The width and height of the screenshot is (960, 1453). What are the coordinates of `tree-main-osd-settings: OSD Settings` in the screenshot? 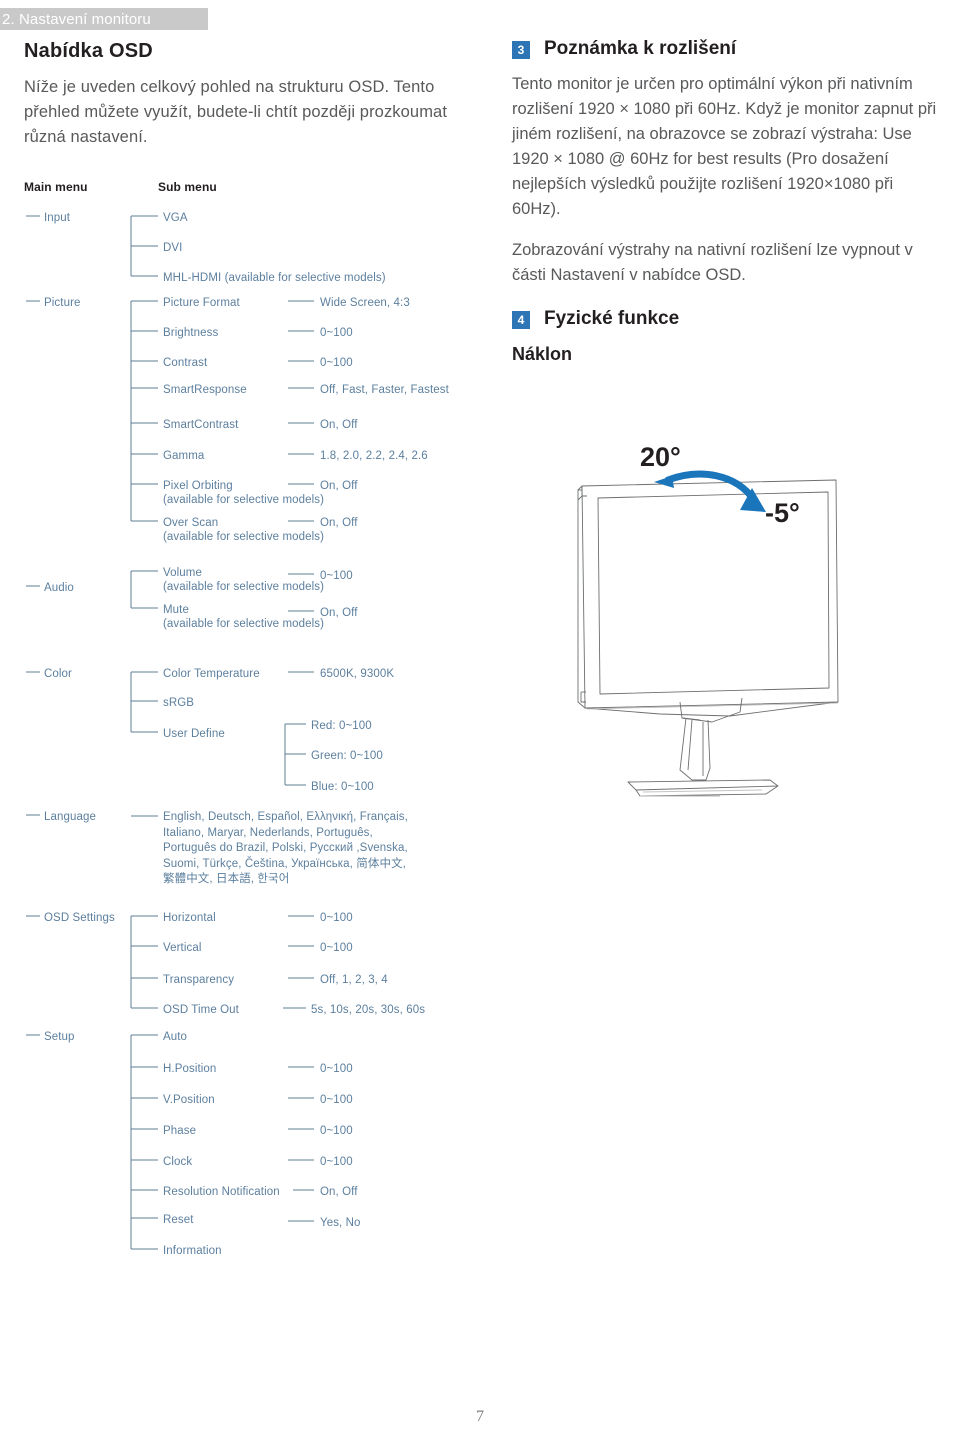 It's located at (79, 918).